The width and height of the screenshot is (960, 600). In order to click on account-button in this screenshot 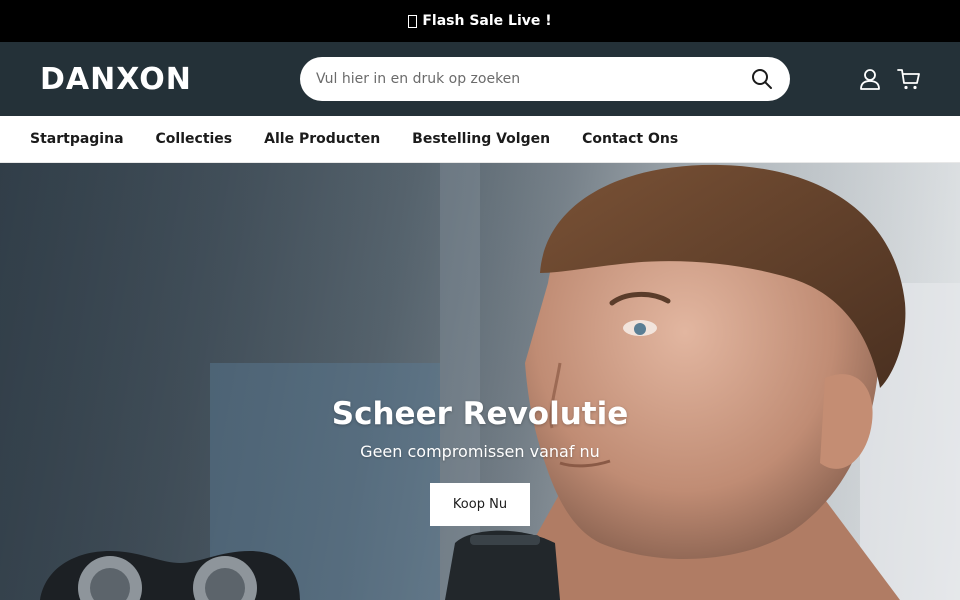, I will do `click(870, 79)`.